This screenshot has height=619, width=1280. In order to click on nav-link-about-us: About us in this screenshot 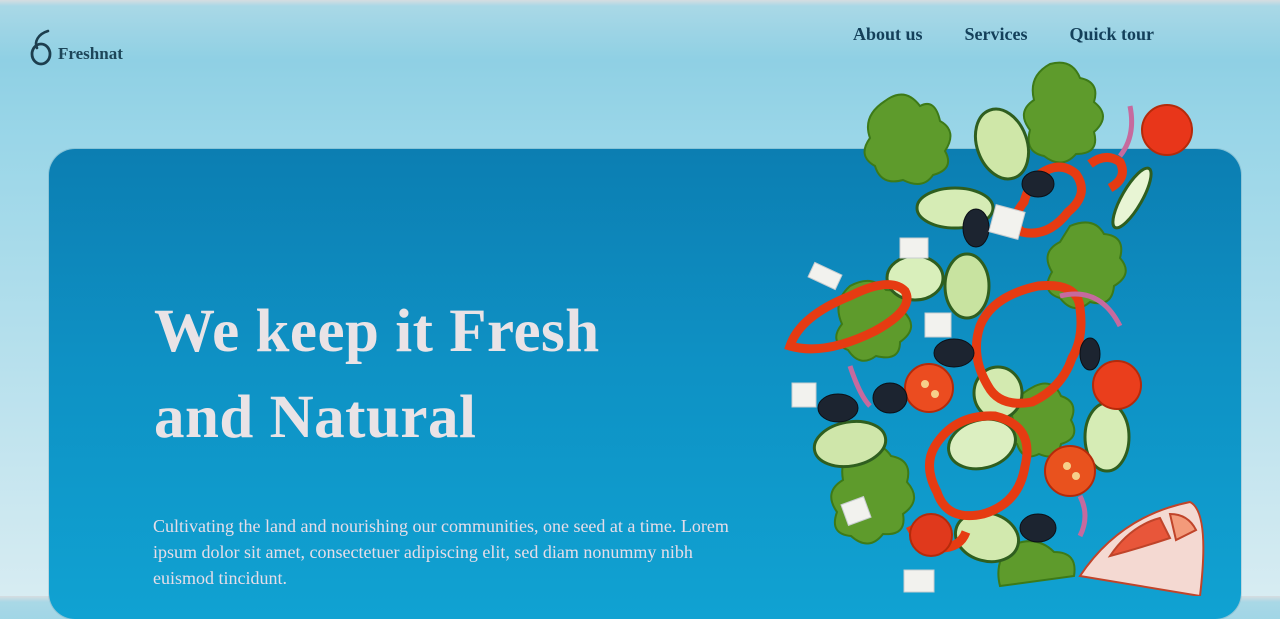, I will do `click(888, 34)`.